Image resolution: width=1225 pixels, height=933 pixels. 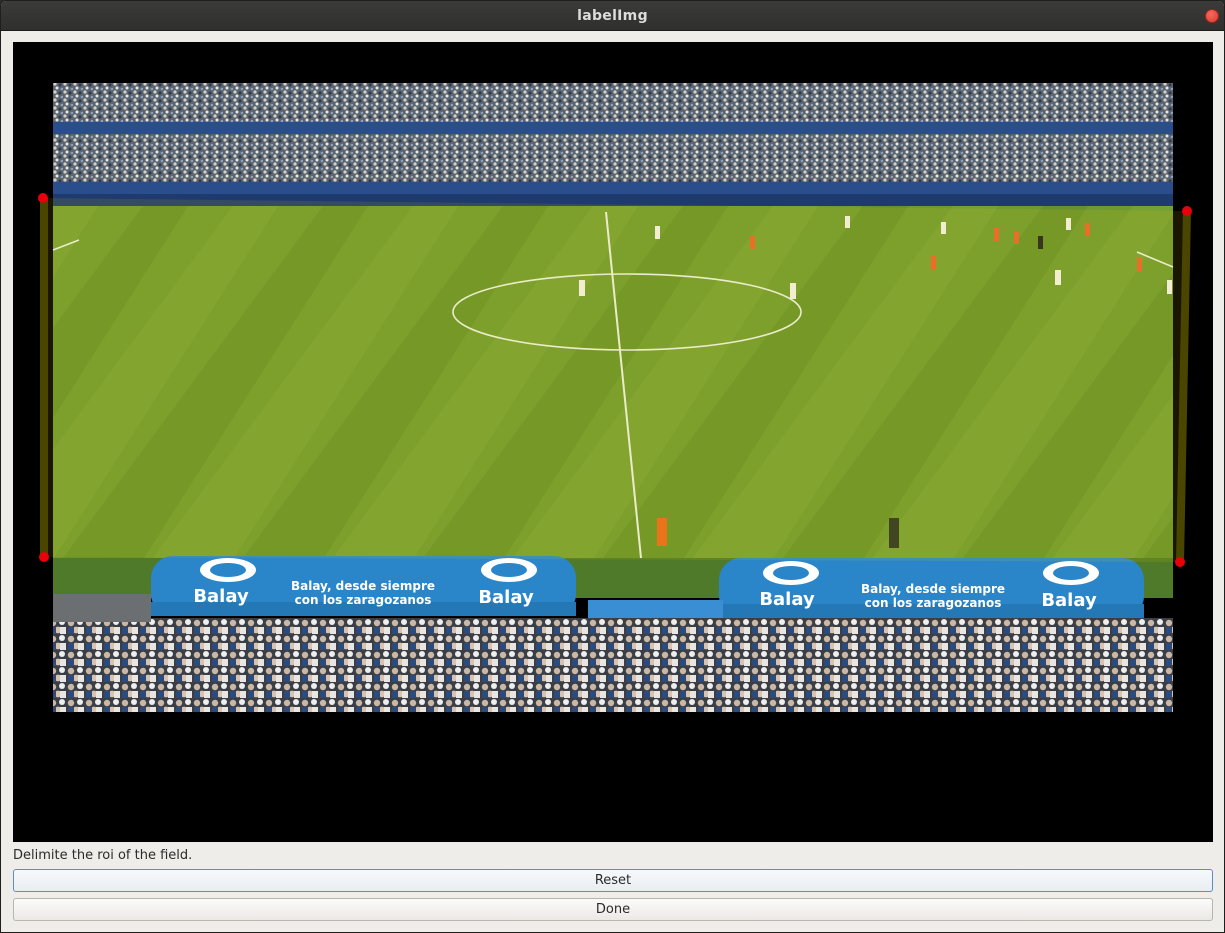 I want to click on instruction-label: Delimite the roi of the field., so click(x=103, y=855).